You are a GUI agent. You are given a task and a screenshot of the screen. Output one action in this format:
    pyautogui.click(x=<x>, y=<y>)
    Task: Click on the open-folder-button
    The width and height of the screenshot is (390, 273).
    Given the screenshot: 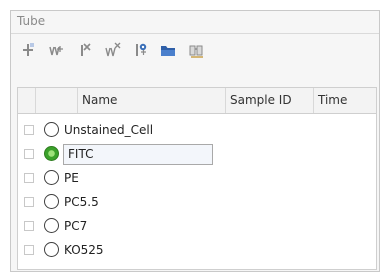 What is the action you would take?
    pyautogui.click(x=168, y=50)
    